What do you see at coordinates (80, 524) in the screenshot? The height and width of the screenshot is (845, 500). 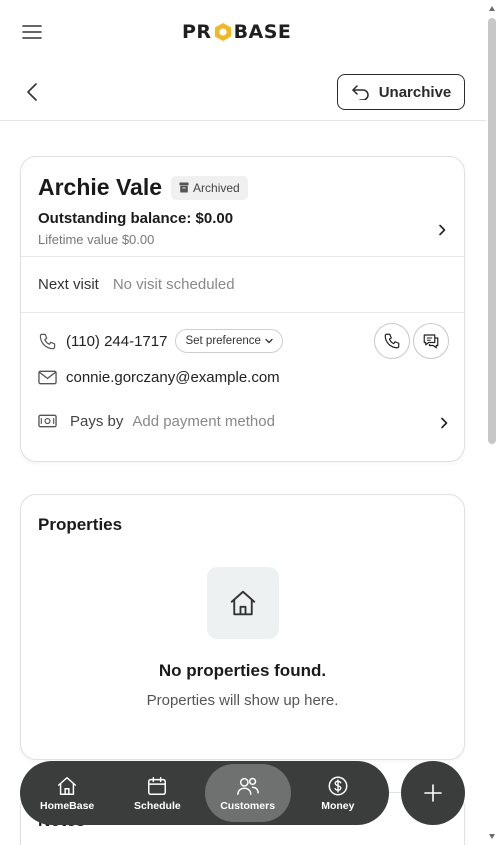 I see `properties-title: Properties` at bounding box center [80, 524].